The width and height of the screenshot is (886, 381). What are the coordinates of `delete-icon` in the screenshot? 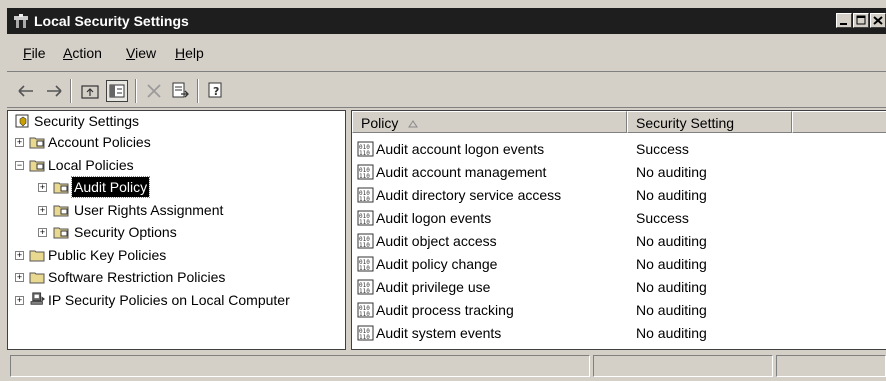 It's located at (154, 91).